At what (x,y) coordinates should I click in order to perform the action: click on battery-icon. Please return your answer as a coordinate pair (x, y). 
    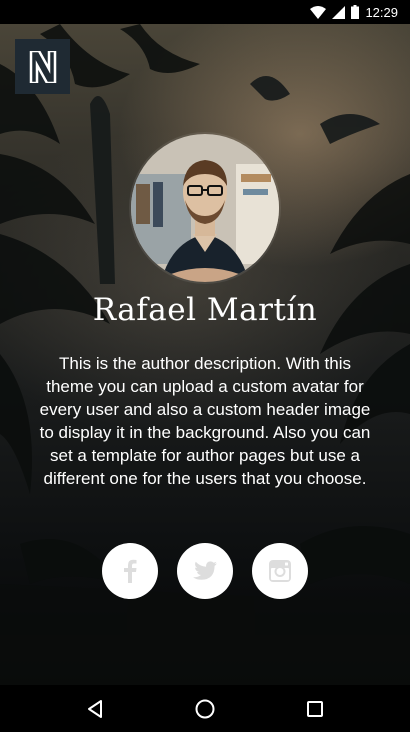
    Looking at the image, I should click on (355, 12).